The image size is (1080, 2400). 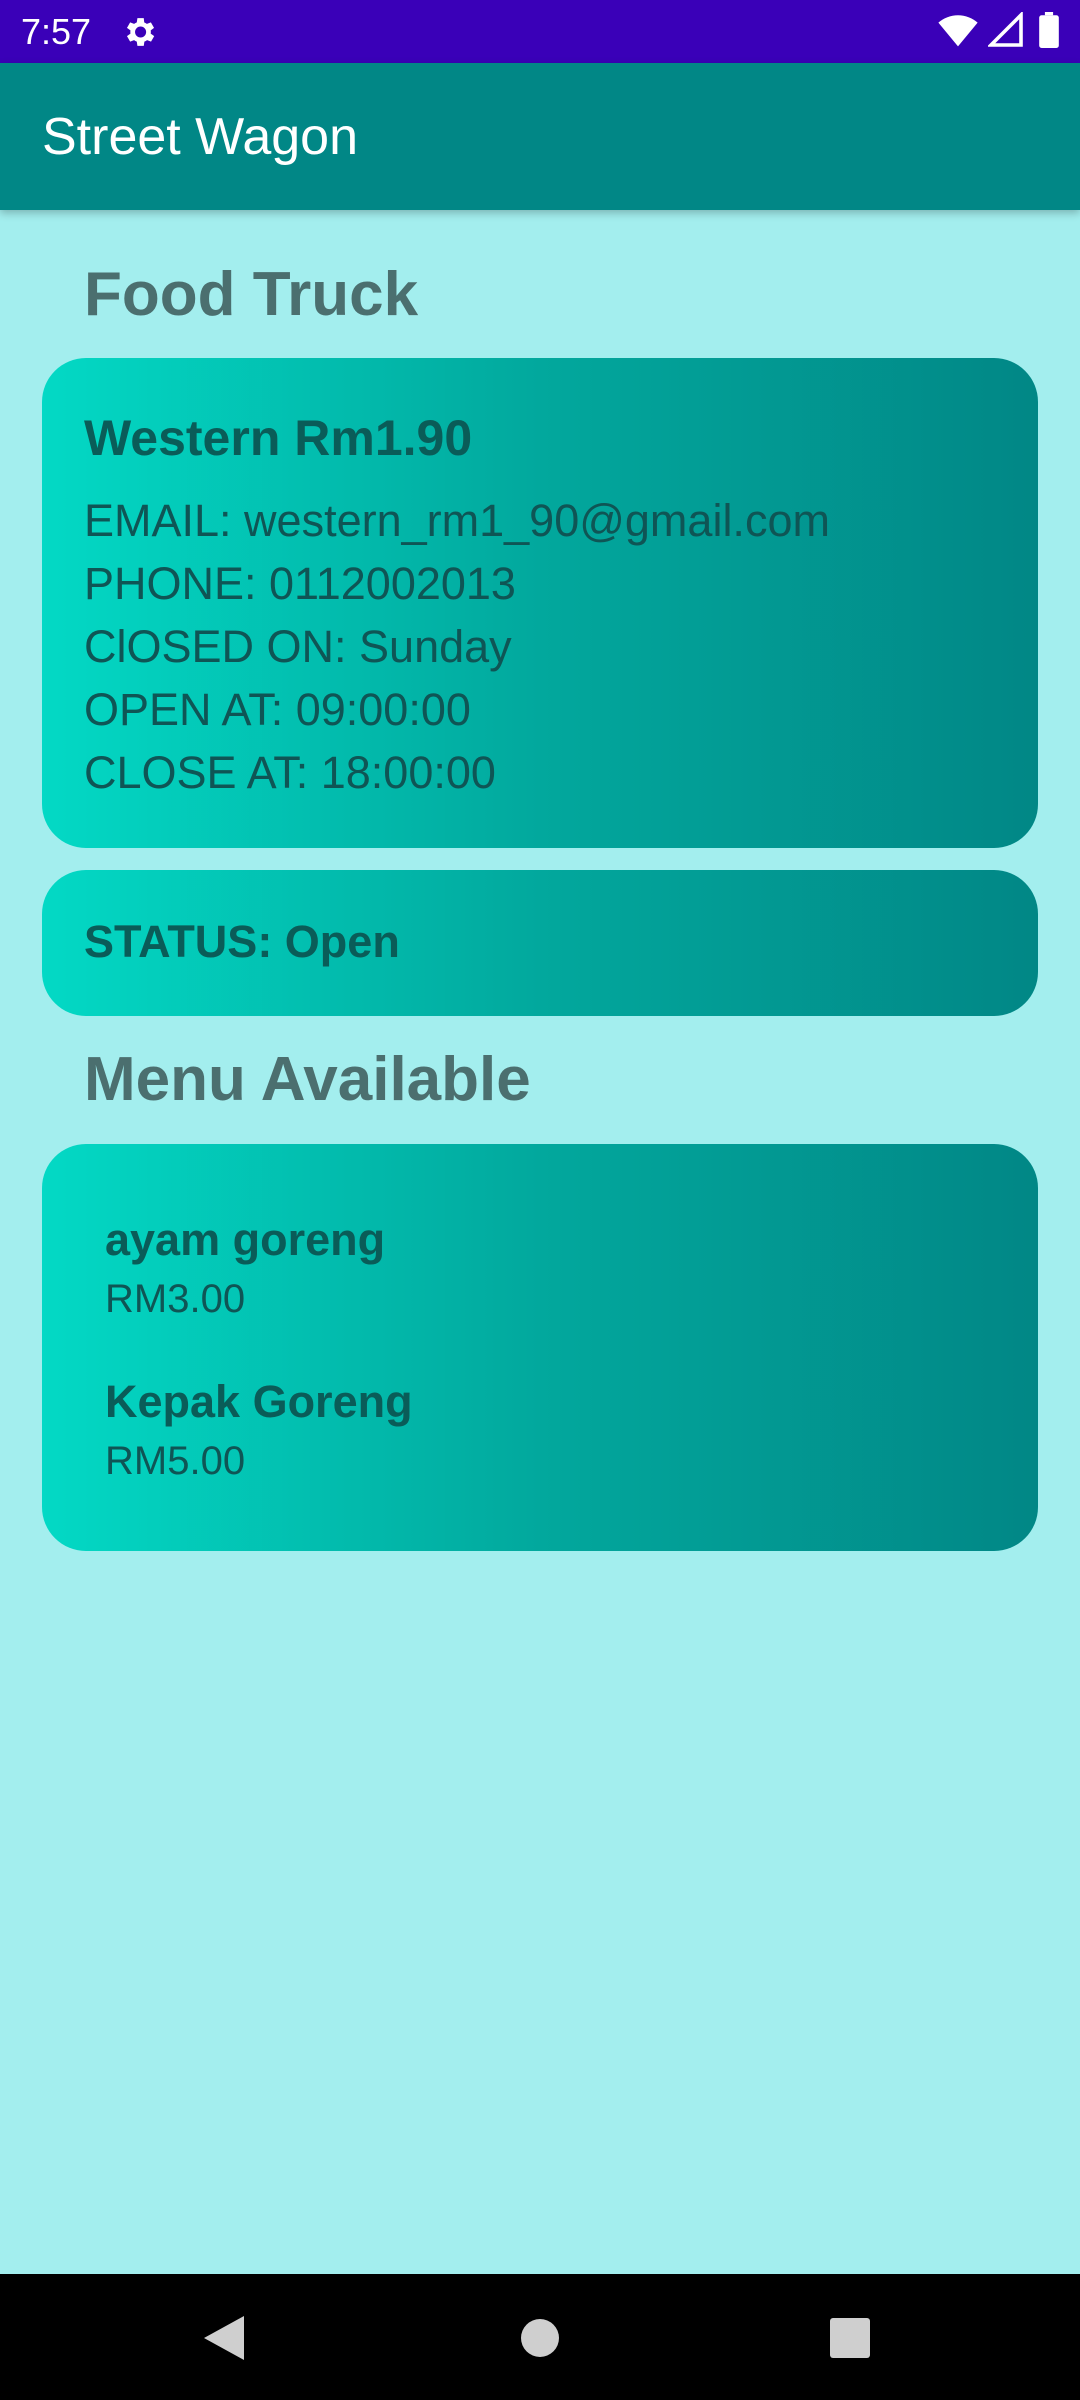 What do you see at coordinates (850, 2338) in the screenshot?
I see `recents-square-icon` at bounding box center [850, 2338].